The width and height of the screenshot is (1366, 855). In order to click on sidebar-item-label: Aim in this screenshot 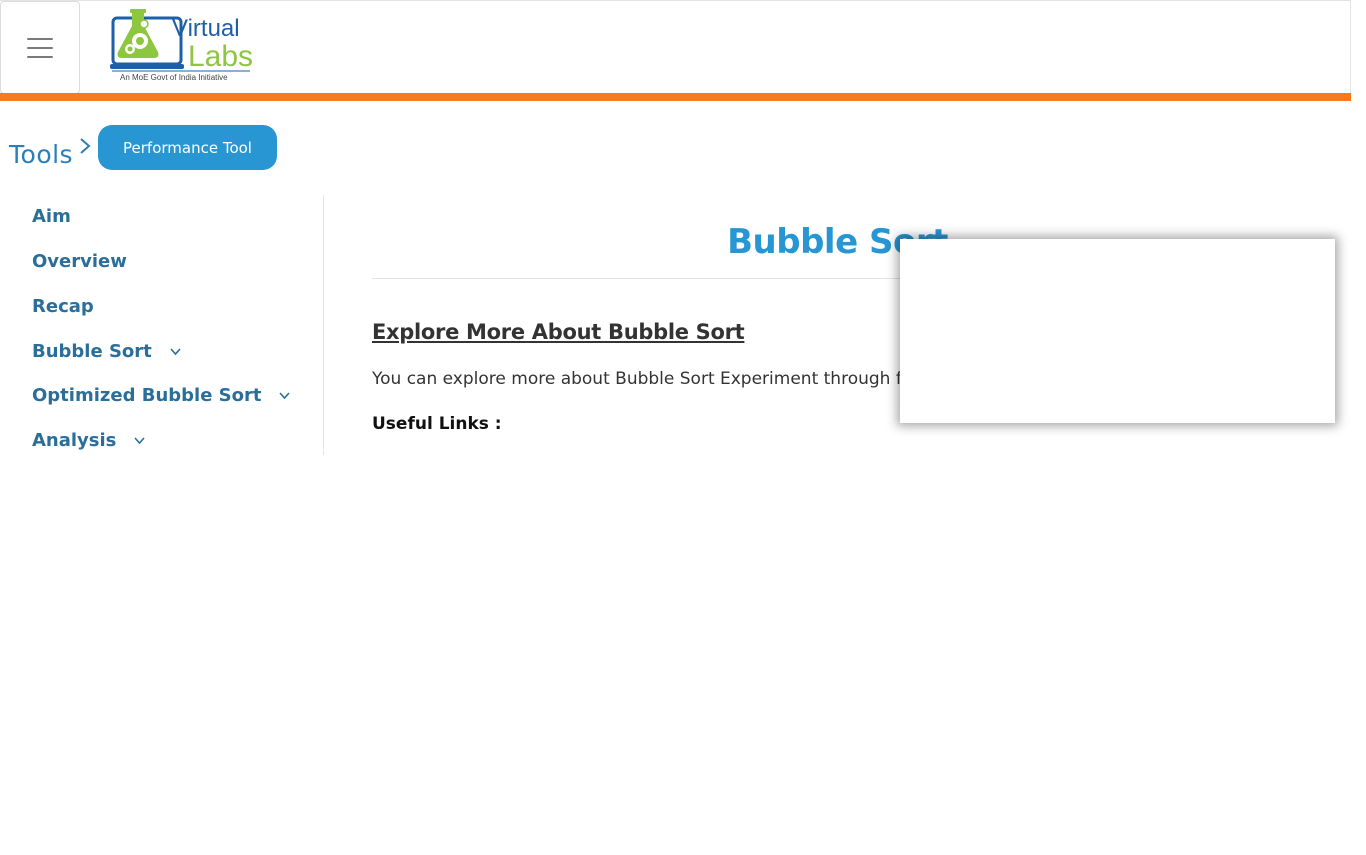, I will do `click(51, 216)`.